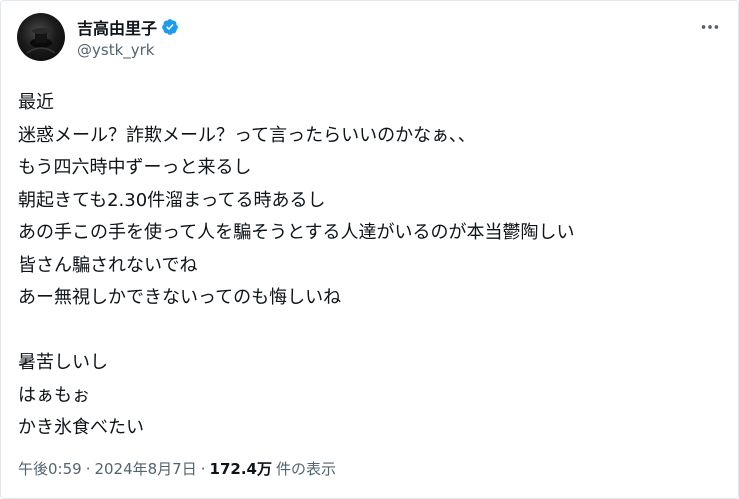 Image resolution: width=739 pixels, height=499 pixels. I want to click on verified-badge-icon, so click(170, 27).